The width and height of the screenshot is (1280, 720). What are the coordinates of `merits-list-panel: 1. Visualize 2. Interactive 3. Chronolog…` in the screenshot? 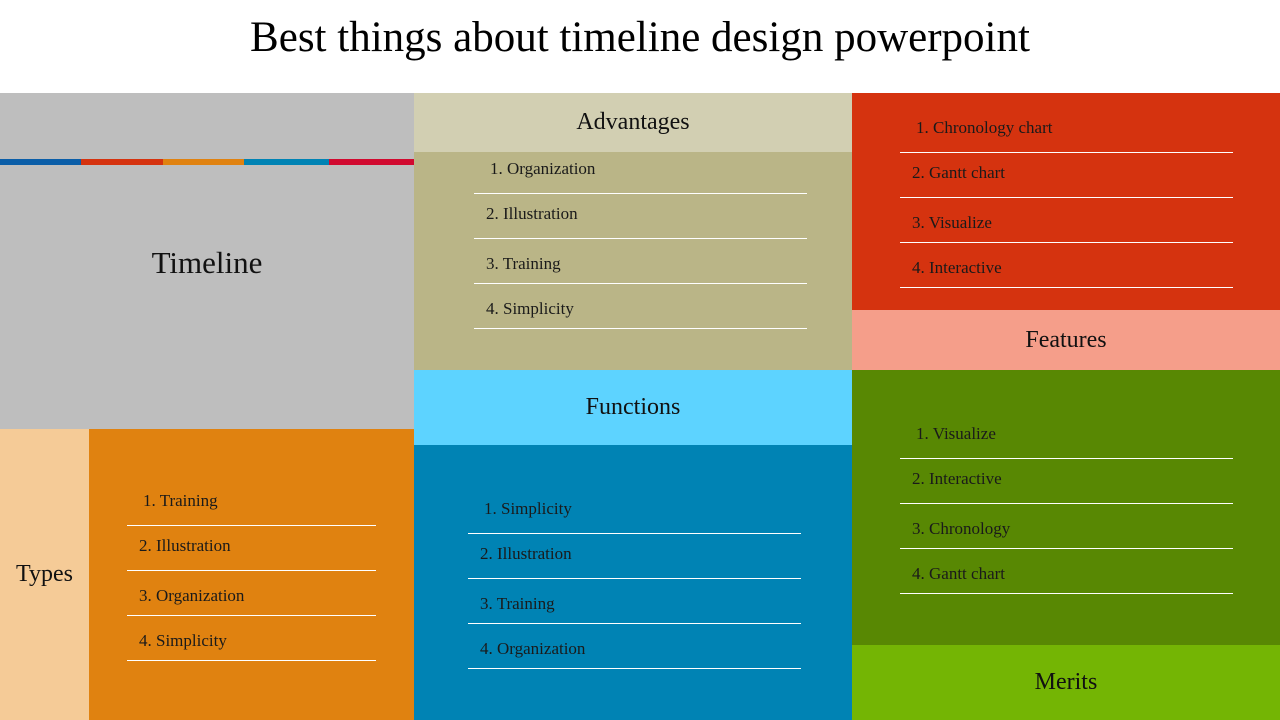 It's located at (1066, 507).